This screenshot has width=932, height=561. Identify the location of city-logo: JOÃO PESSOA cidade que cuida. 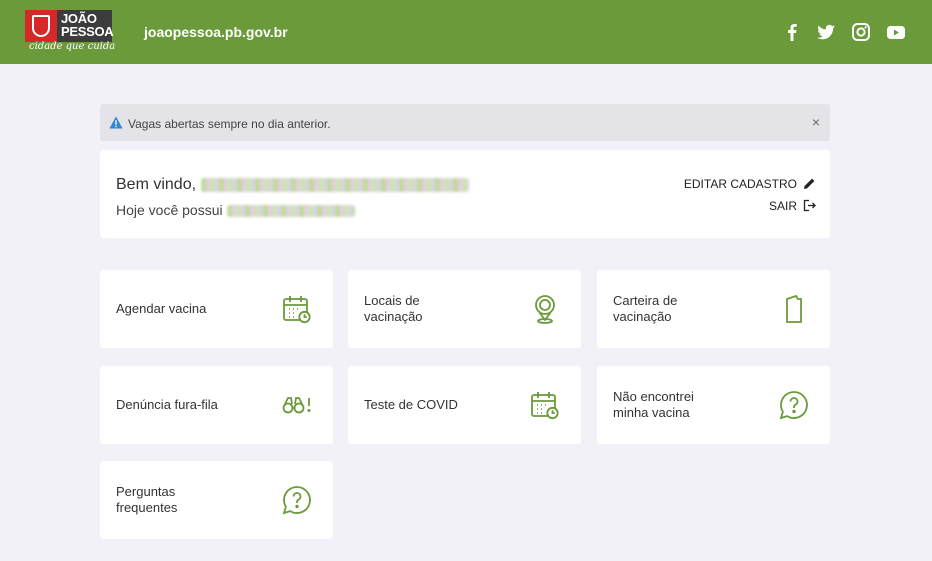
(70, 32).